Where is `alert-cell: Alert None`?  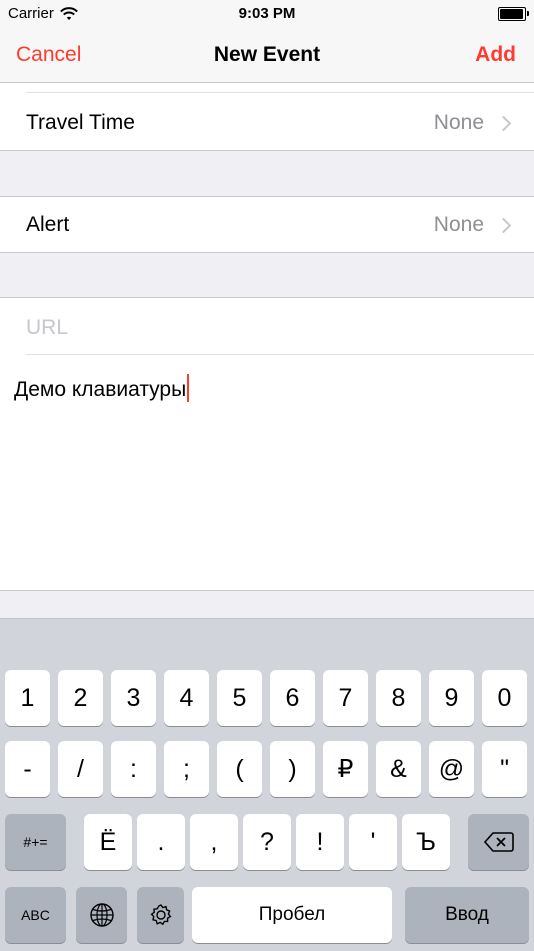
alert-cell: Alert None is located at coordinates (267, 224).